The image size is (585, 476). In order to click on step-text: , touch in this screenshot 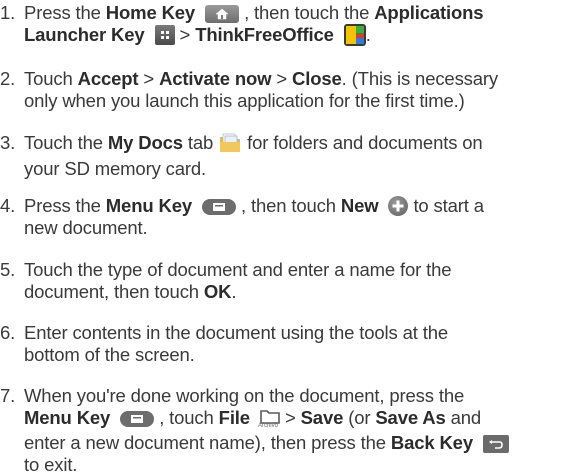, I will do `click(189, 417)`.